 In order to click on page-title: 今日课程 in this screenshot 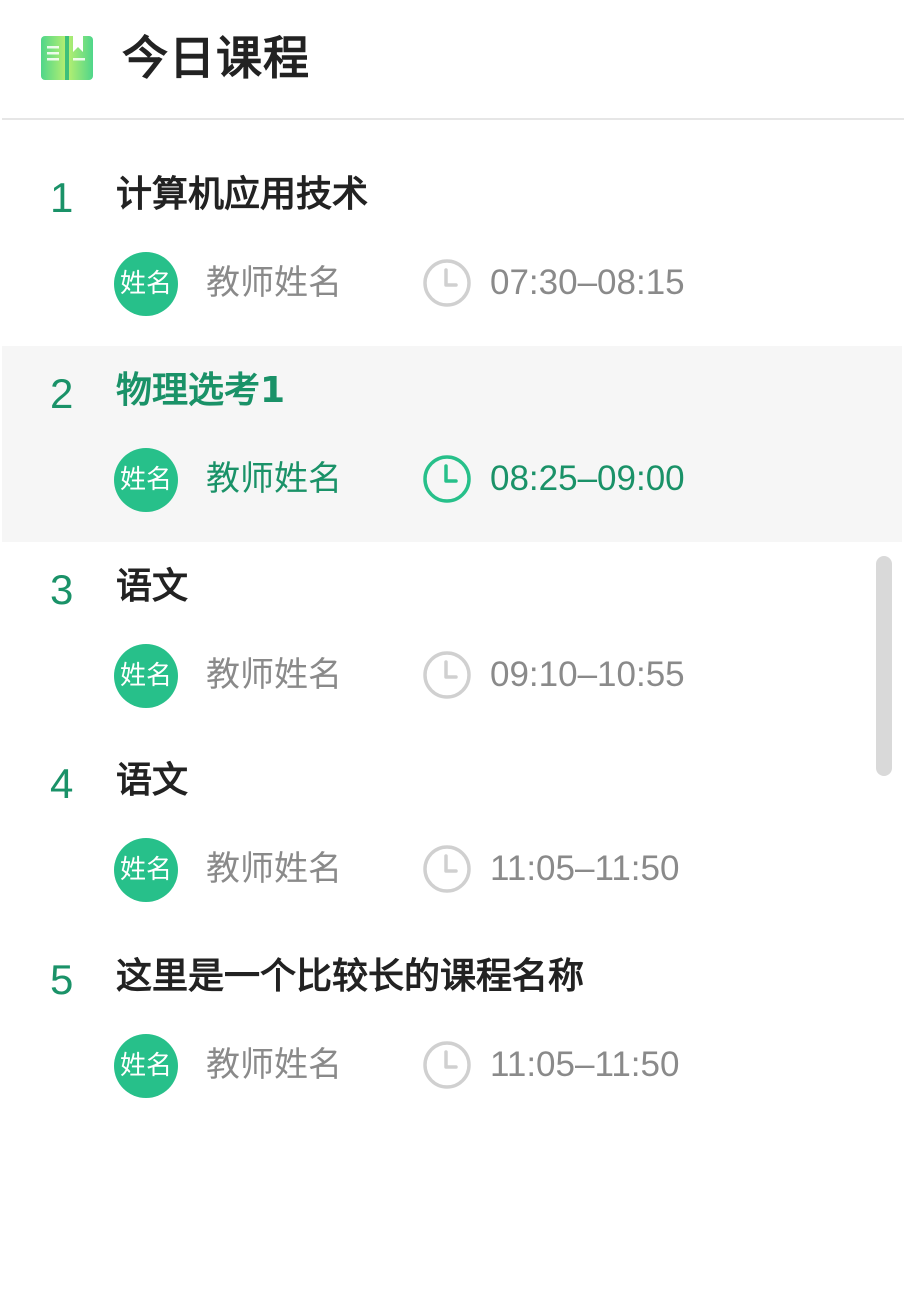, I will do `click(216, 58)`.